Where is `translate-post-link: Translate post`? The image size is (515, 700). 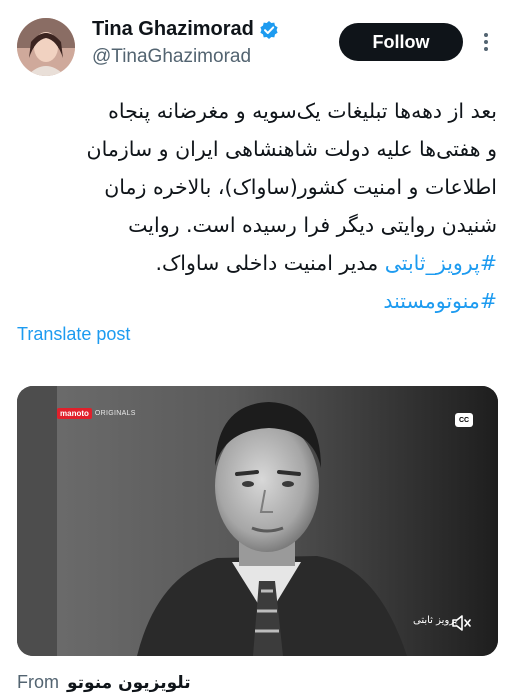
translate-post-link: Translate post is located at coordinates (73, 334).